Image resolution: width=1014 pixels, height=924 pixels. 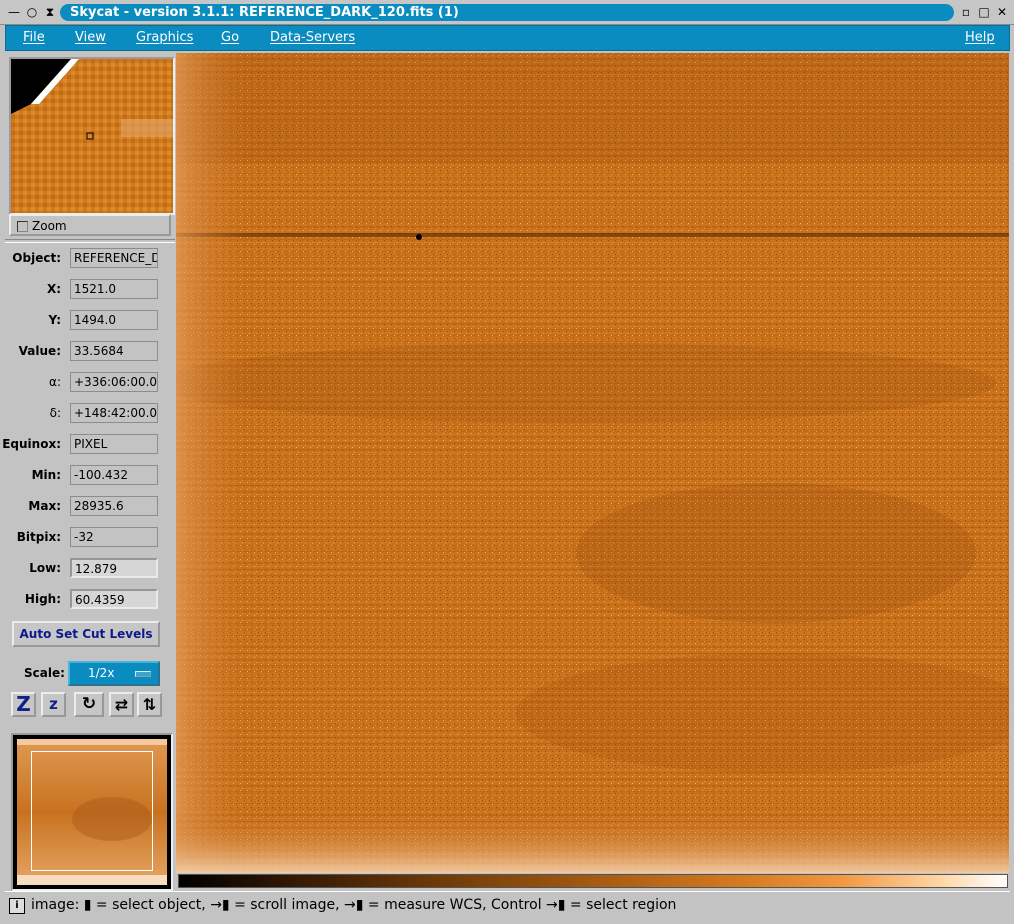 I want to click on checkbox-icon, so click(x=22, y=226).